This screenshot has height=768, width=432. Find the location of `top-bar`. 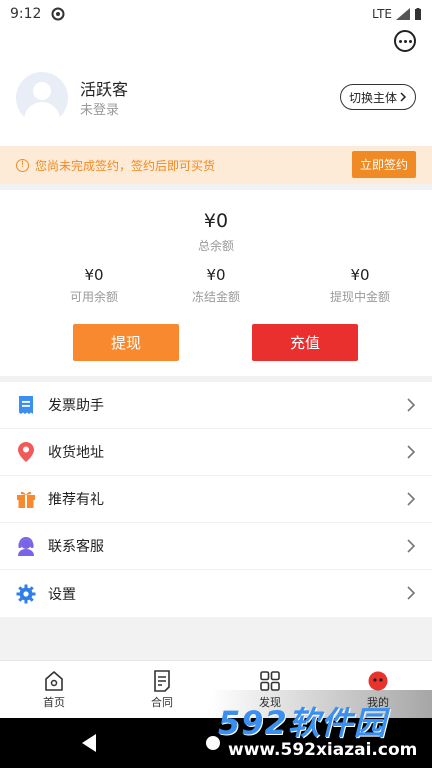

top-bar is located at coordinates (216, 47).